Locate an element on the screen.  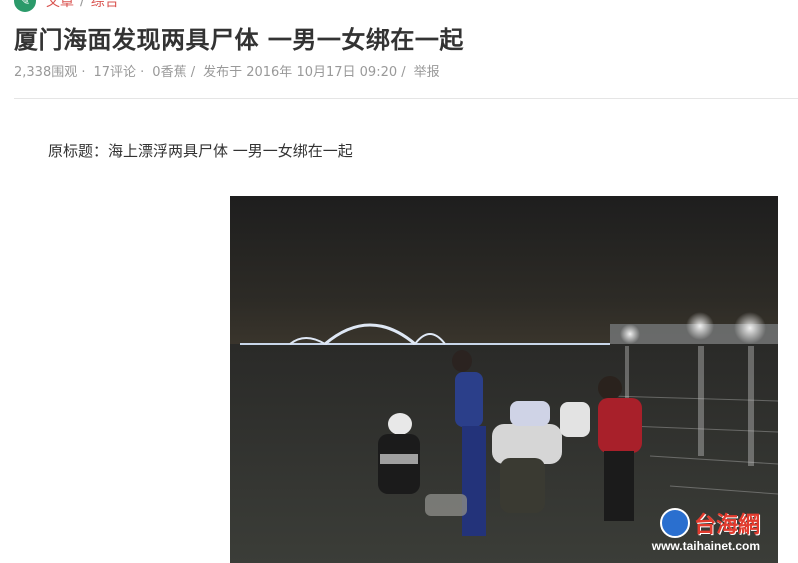
comments-count: 17评论 · is located at coordinates (118, 70).